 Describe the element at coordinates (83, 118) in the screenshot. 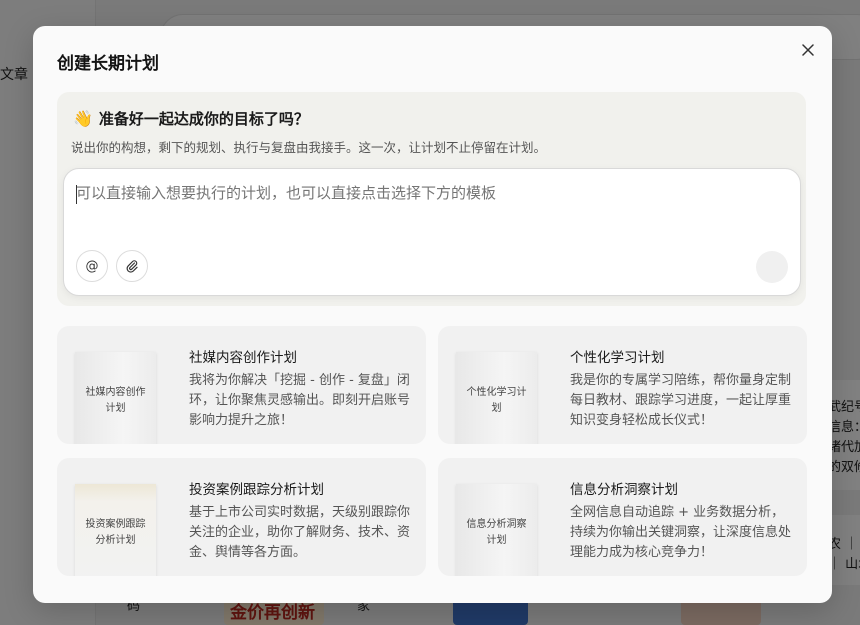

I see `waving-hand-icon: 👋` at that location.